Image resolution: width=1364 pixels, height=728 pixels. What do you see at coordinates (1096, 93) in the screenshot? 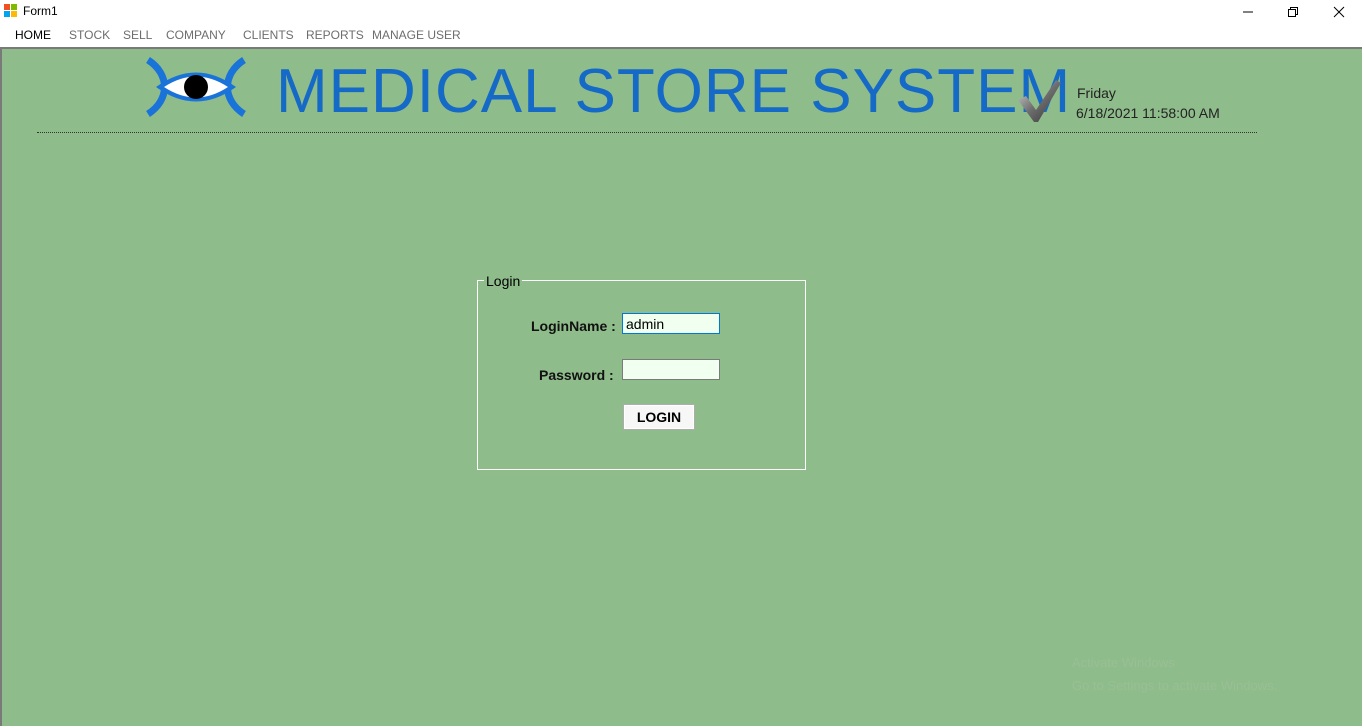
I see `current-day: Friday` at bounding box center [1096, 93].